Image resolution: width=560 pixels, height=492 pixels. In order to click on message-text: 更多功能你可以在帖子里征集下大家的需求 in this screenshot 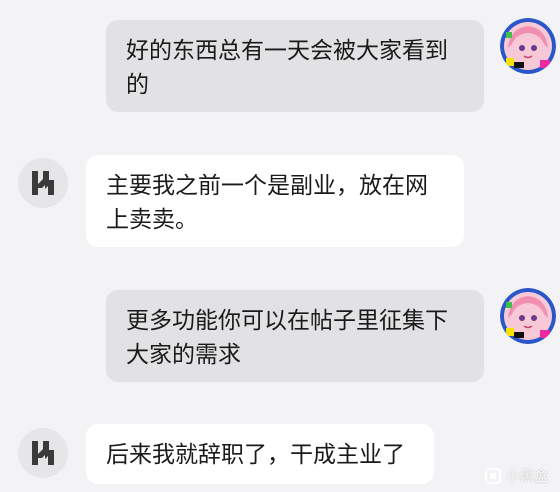, I will do `click(287, 338)`.